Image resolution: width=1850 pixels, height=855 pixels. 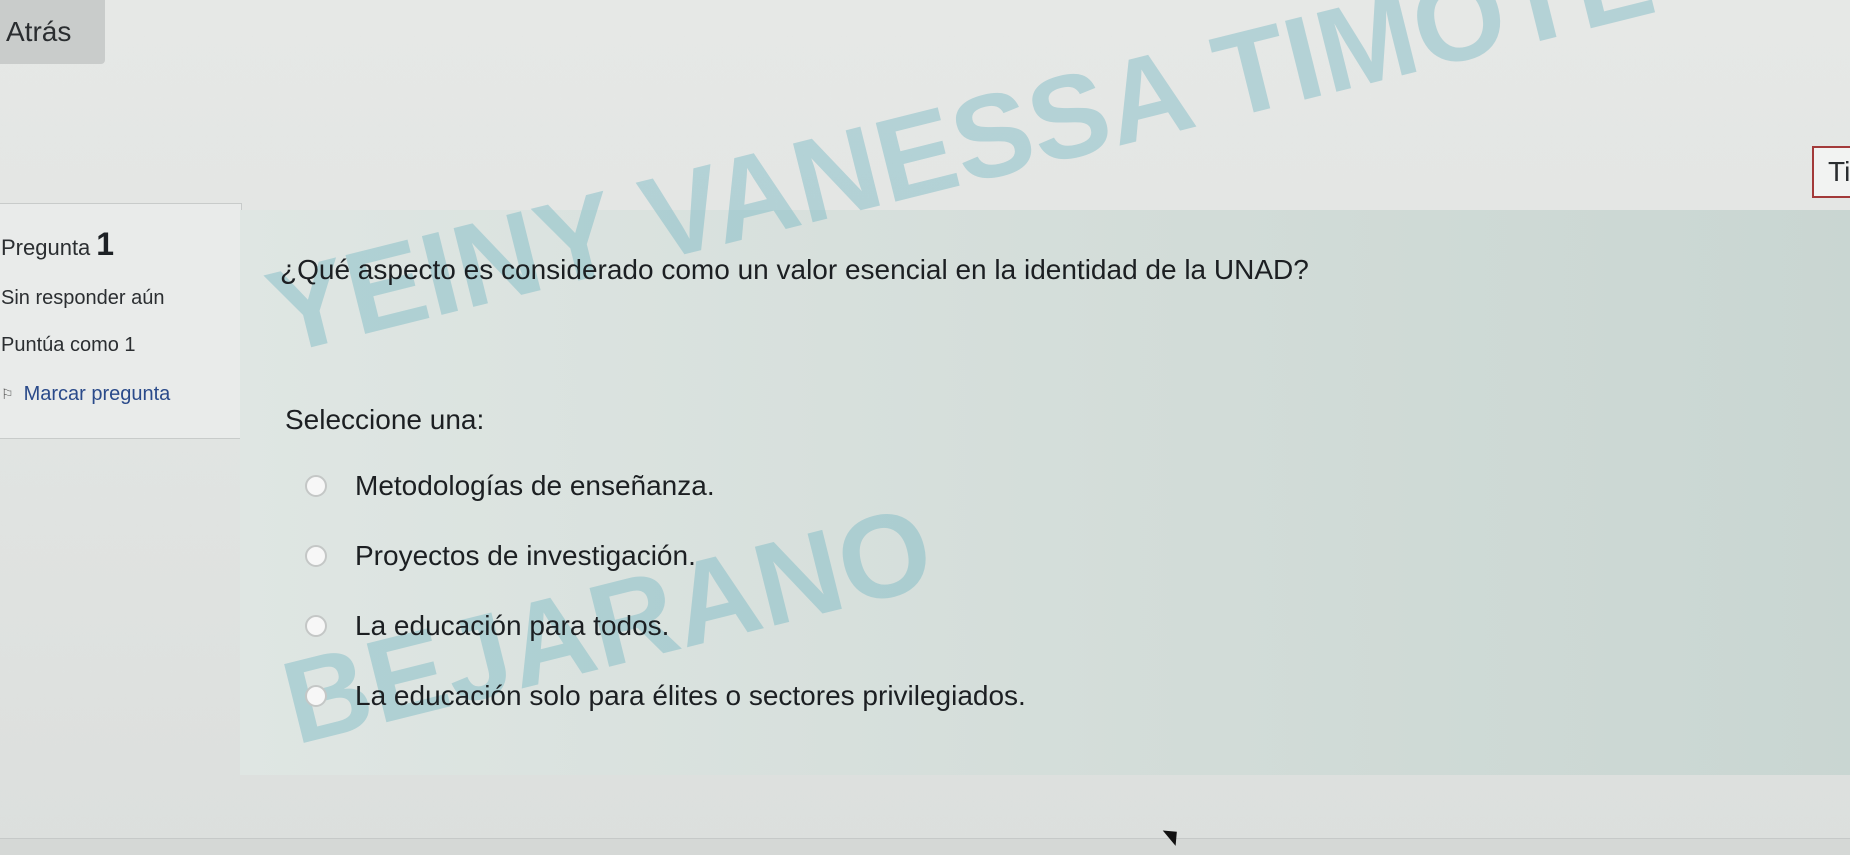 What do you see at coordinates (512, 625) in the screenshot?
I see `answer-option-label: La educación para todos.` at bounding box center [512, 625].